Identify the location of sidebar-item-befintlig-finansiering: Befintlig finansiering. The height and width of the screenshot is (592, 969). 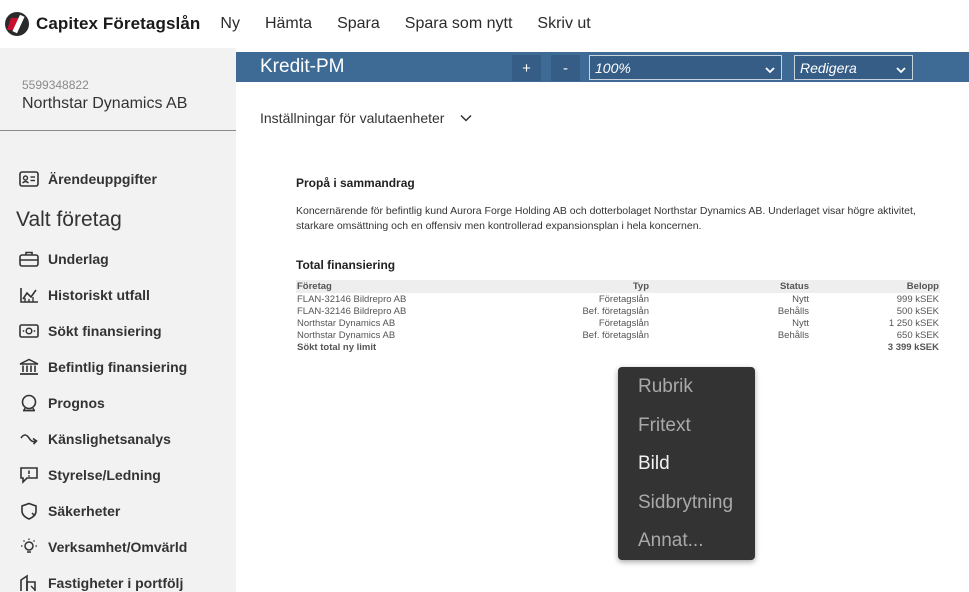
(102, 367).